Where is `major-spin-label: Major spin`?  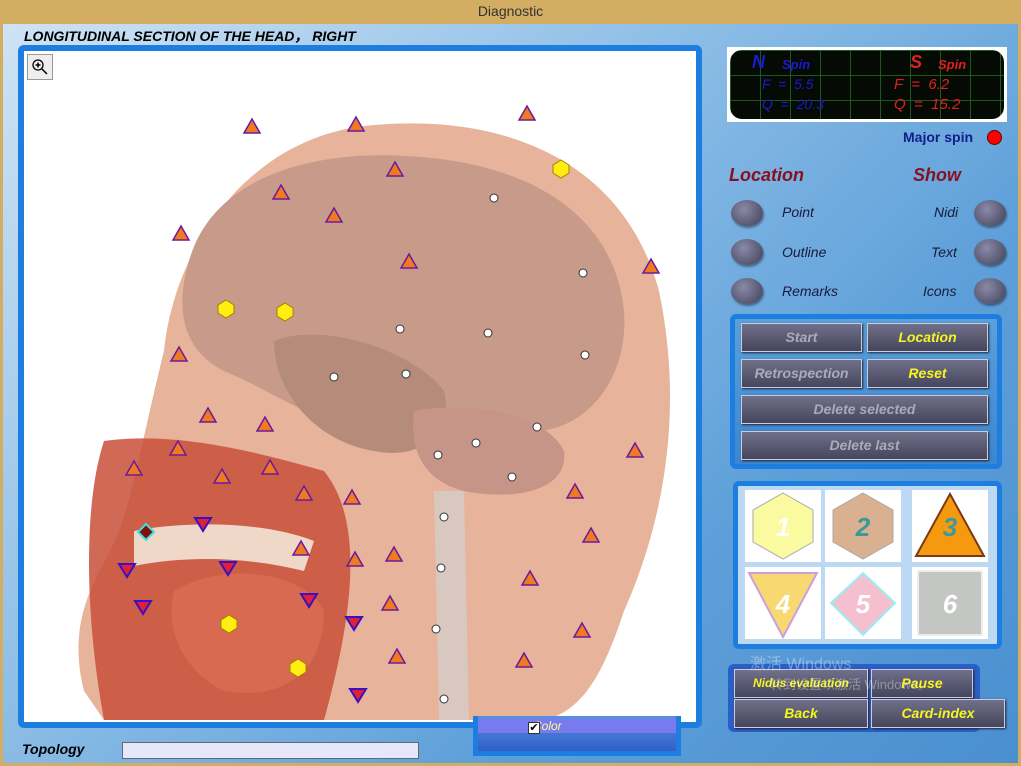
major-spin-label: Major spin is located at coordinates (938, 137).